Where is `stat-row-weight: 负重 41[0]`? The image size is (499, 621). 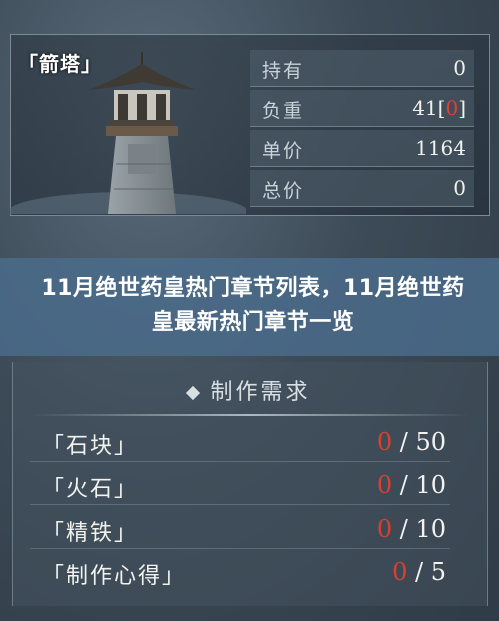
stat-row-weight: 负重 41[0] is located at coordinates (362, 108).